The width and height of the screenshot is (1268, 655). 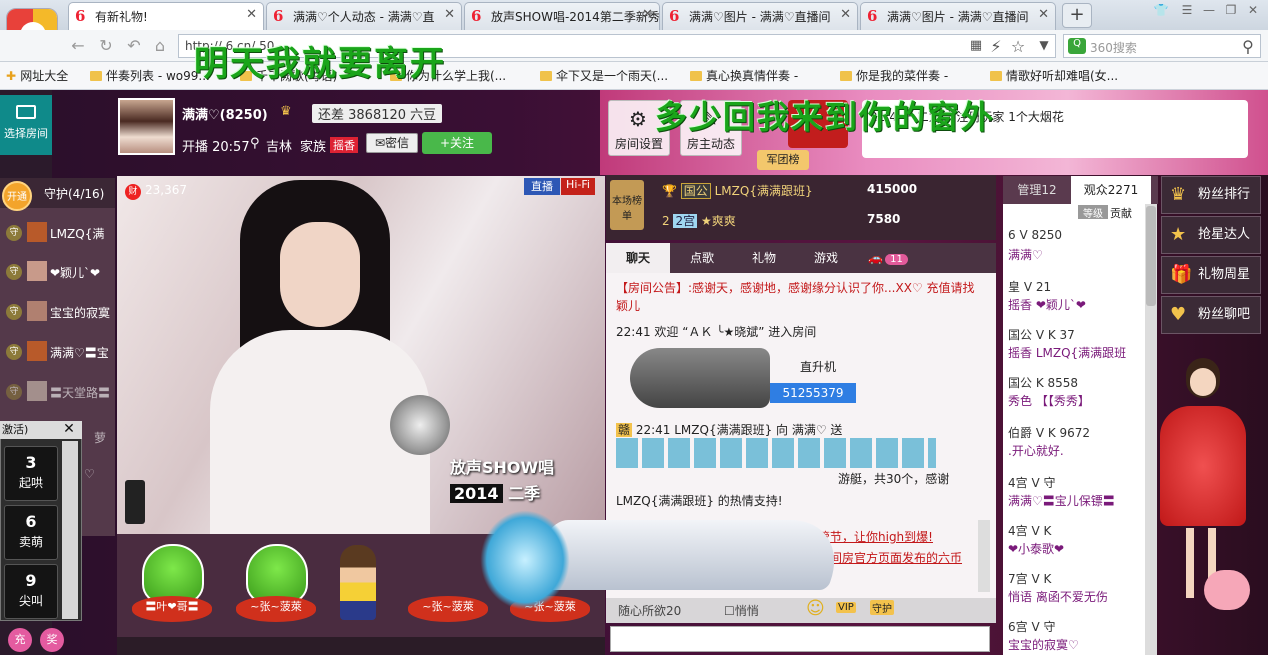 I want to click on guard-member: 守〓天堂路〓, so click(x=57, y=392).